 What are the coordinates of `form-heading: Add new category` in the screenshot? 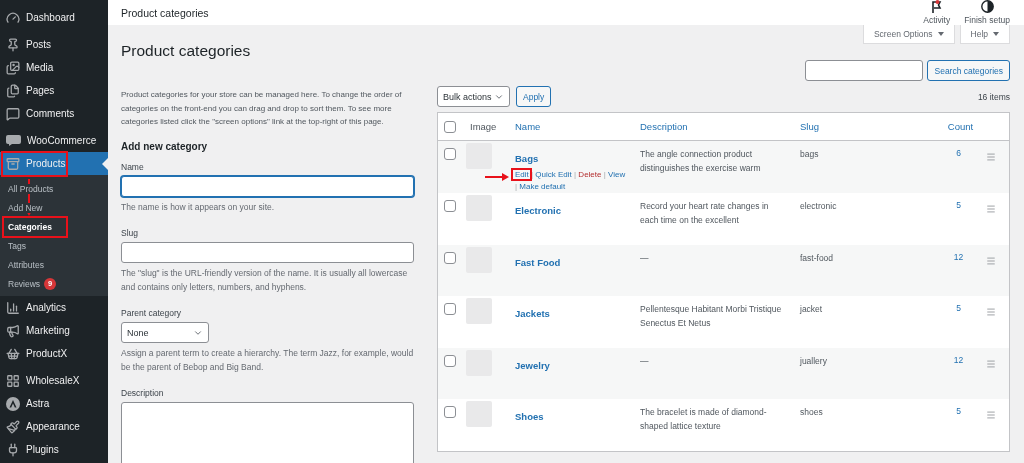 It's located at (165, 146).